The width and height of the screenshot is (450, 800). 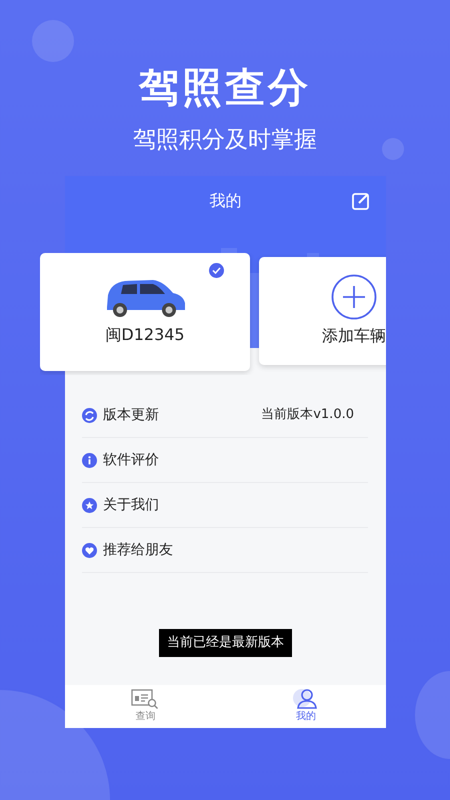 I want to click on info-icon, so click(x=89, y=460).